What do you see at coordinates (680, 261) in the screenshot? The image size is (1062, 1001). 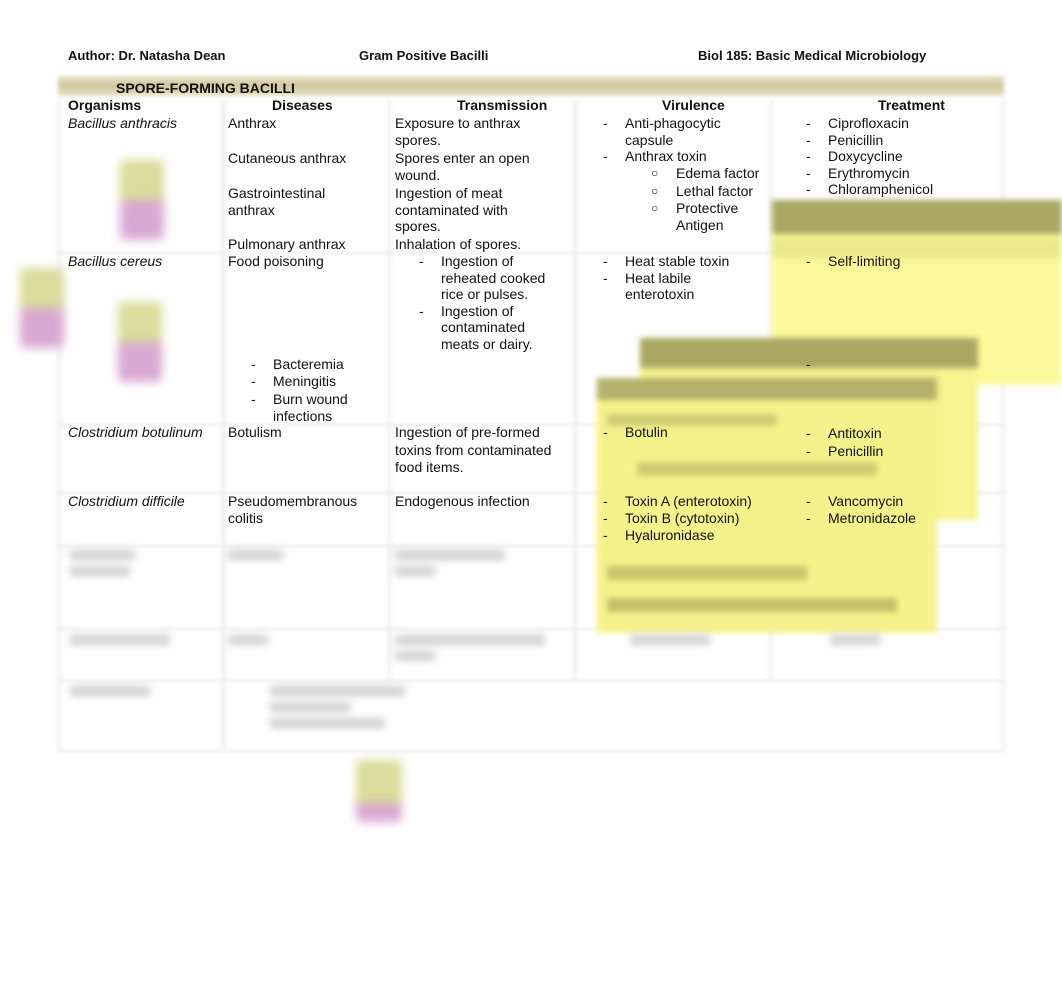 I see `virulence-item: Heat stable toxin` at bounding box center [680, 261].